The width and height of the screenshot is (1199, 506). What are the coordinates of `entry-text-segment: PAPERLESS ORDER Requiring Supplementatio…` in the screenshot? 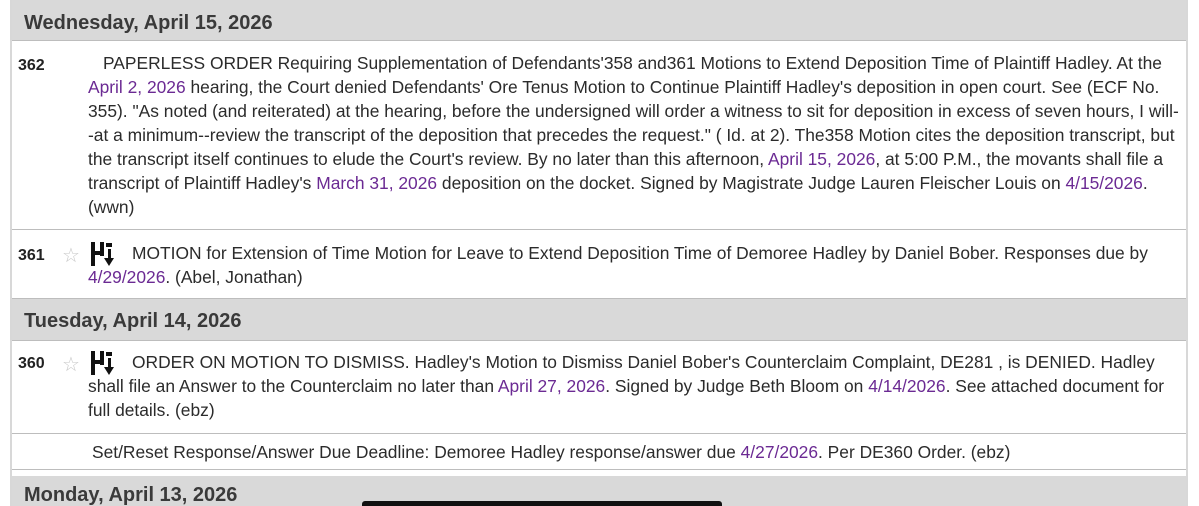 It's located at (632, 63).